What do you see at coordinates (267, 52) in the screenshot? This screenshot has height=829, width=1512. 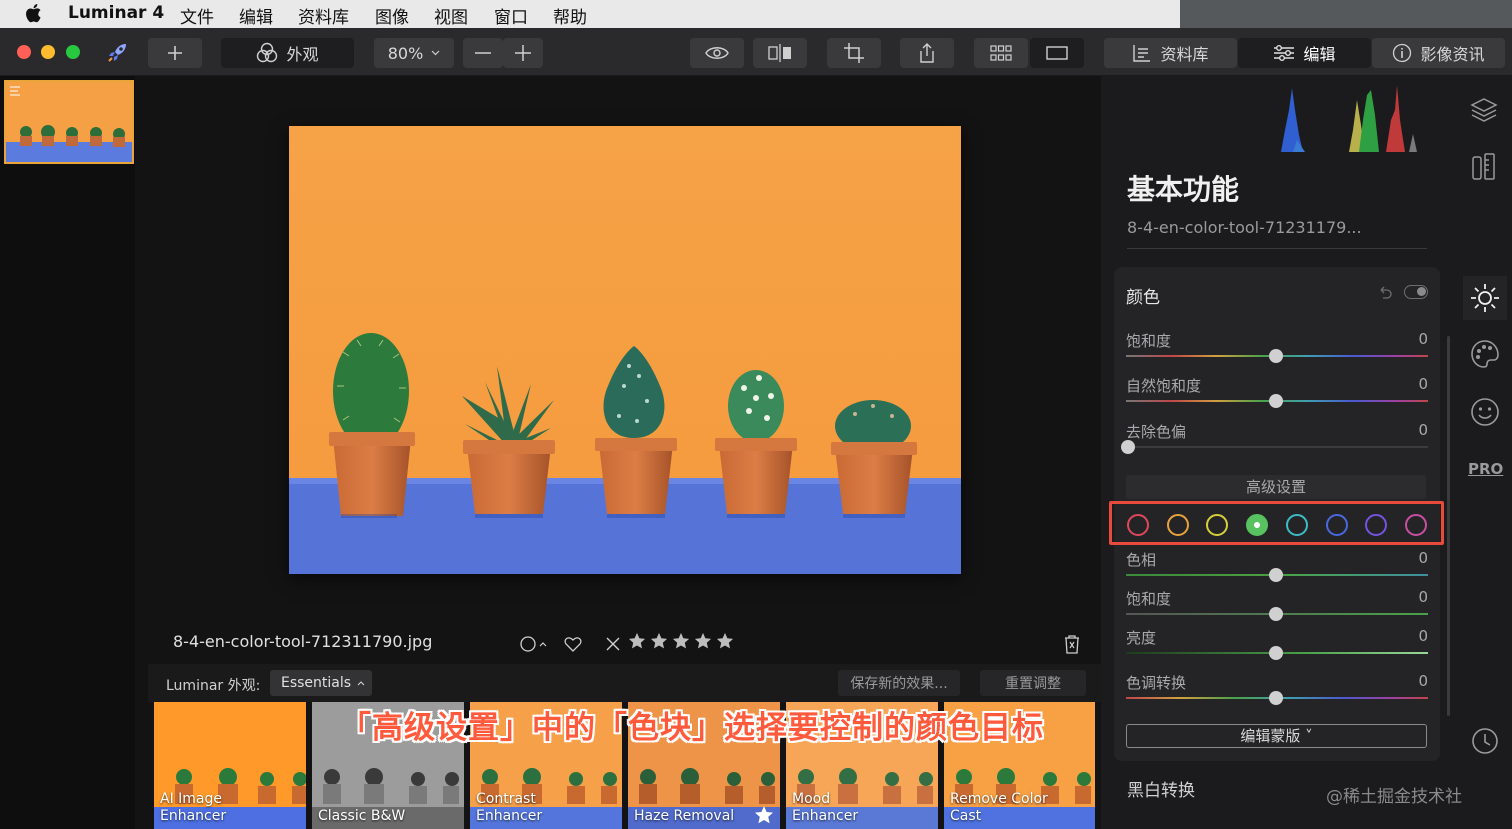 I see `looks-circles-icon` at bounding box center [267, 52].